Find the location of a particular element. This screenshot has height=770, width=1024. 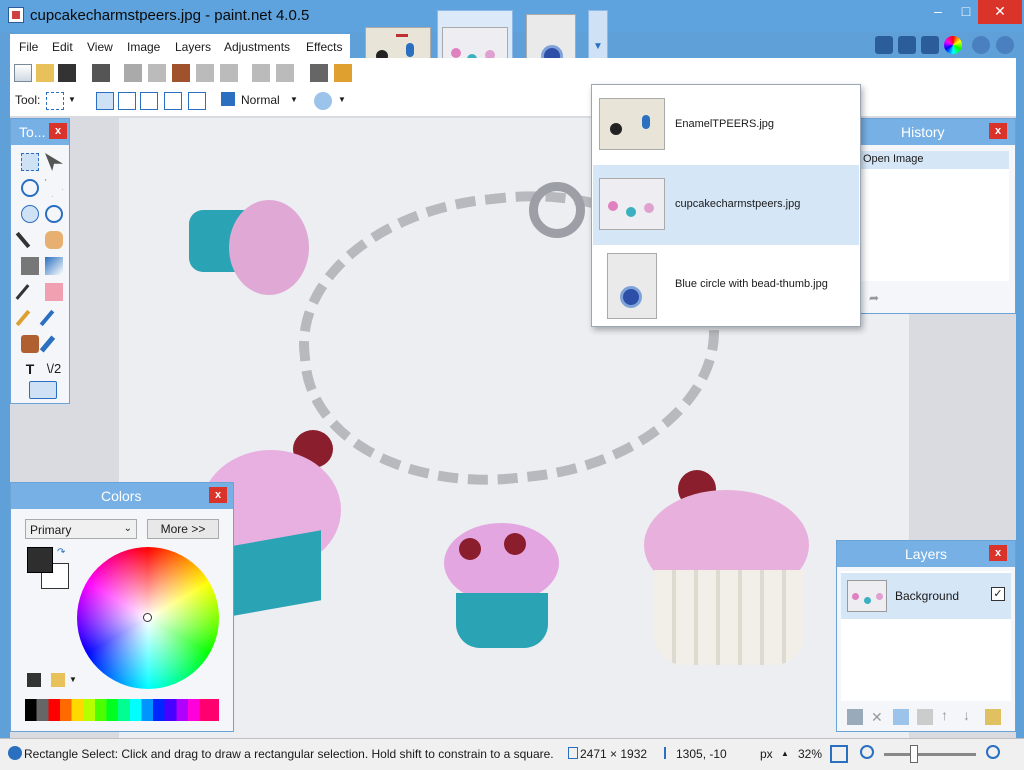

primary-color-swatch is located at coordinates (40, 560).